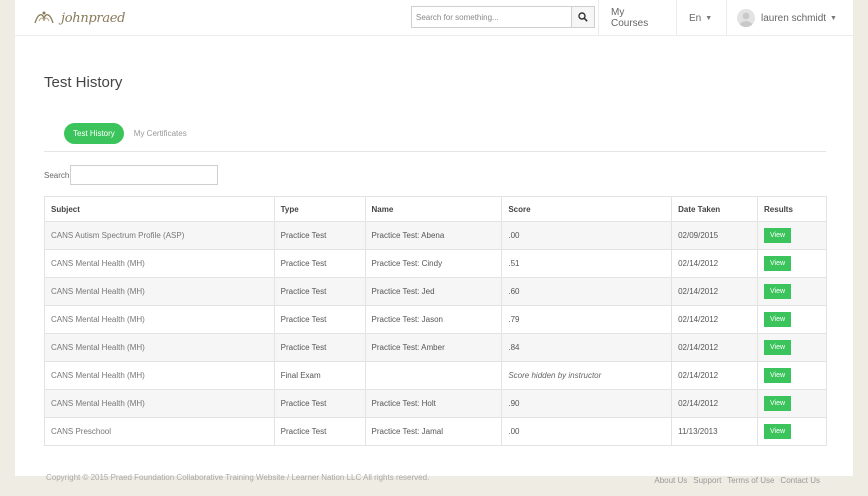 The width and height of the screenshot is (868, 496). Describe the element at coordinates (695, 18) in the screenshot. I see `language-label: En` at that location.